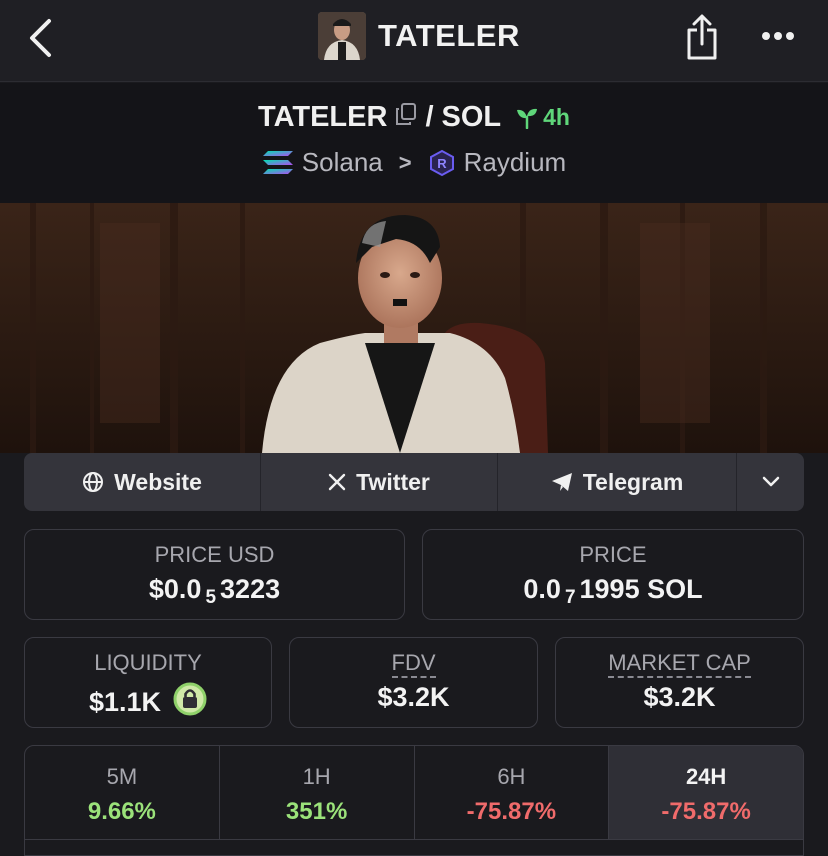 The height and width of the screenshot is (856, 828). I want to click on market-cap-label: MARKET CAP, so click(679, 664).